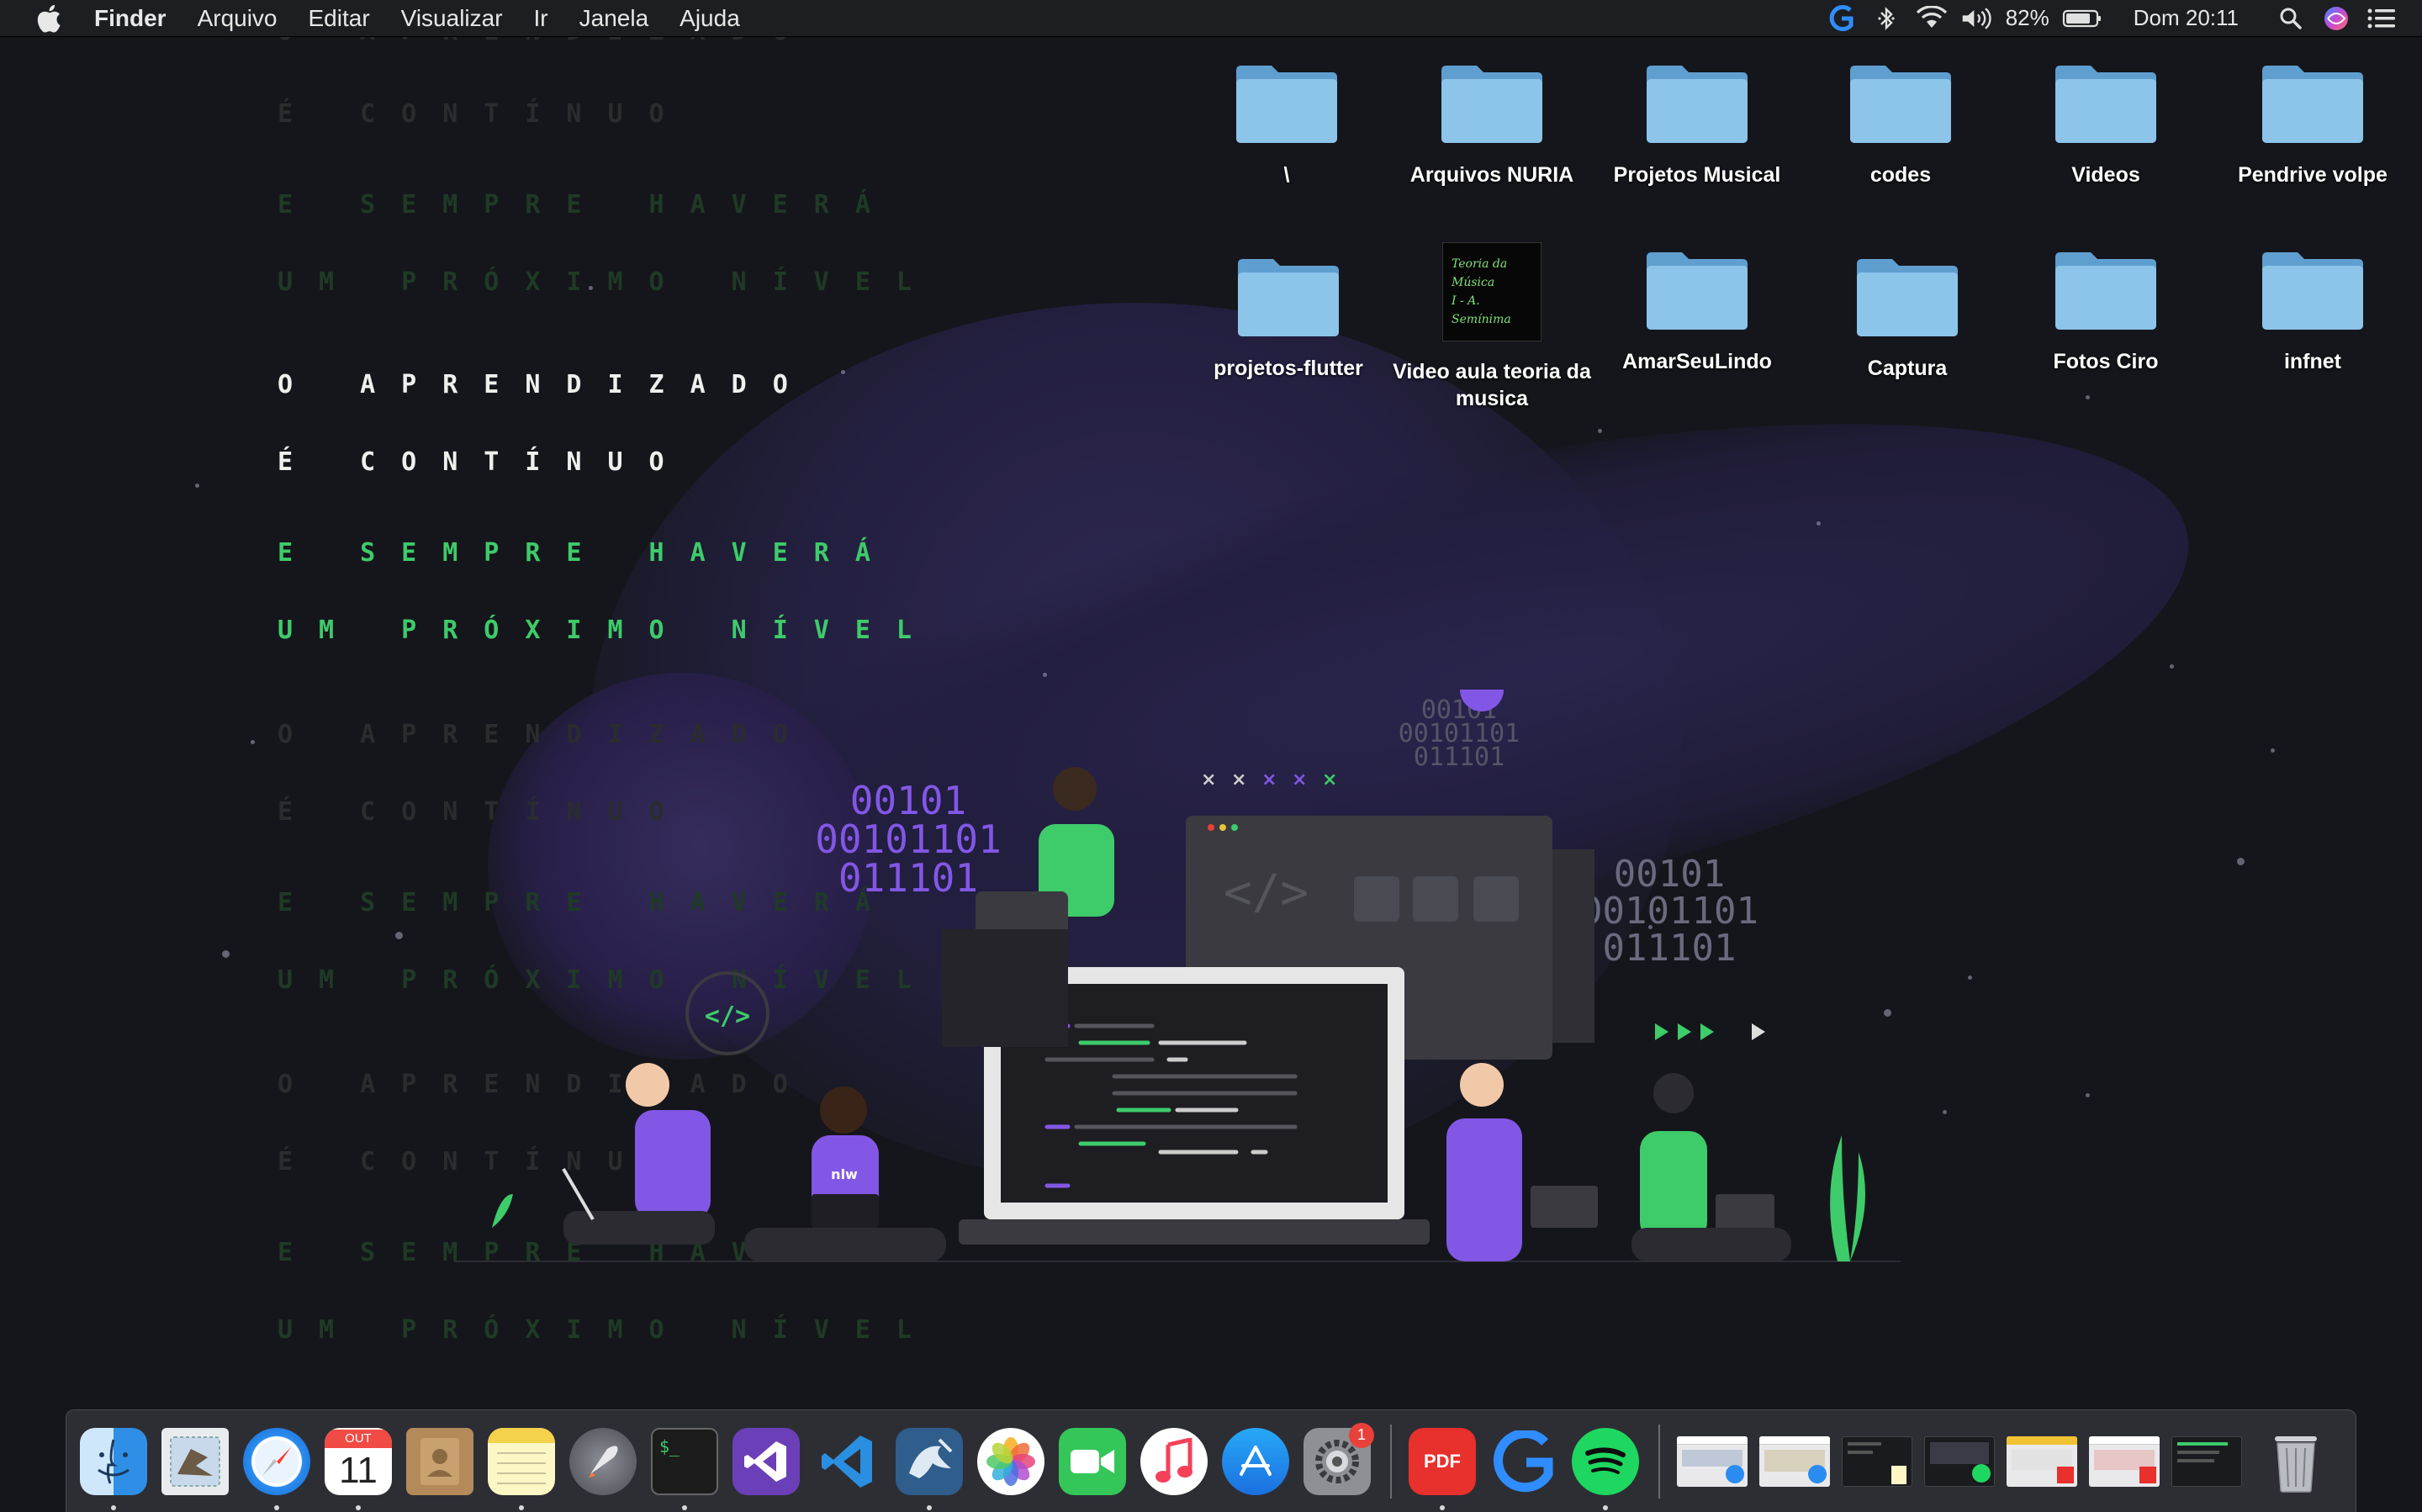  I want to click on shirt-text: nlw, so click(844, 1174).